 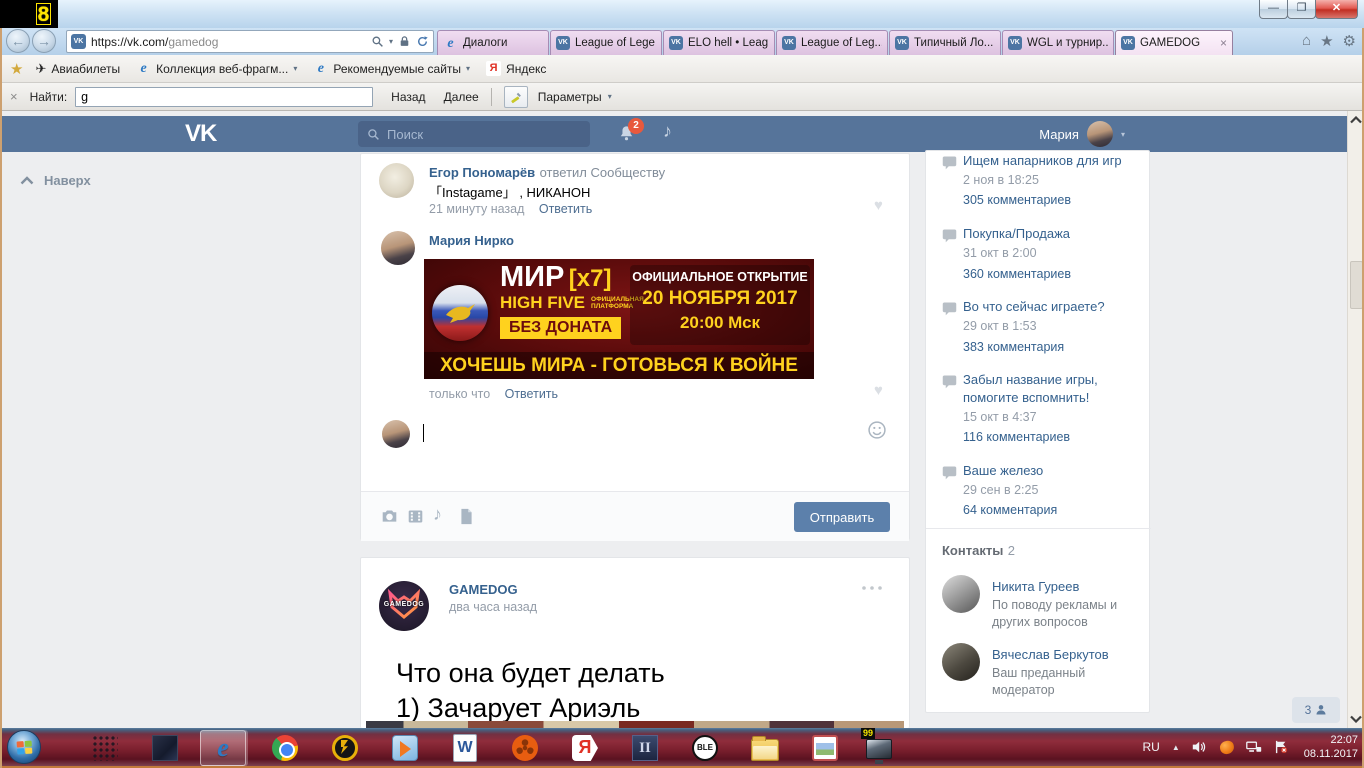 I want to click on taskbar-dot-matrix-app, so click(x=105, y=748).